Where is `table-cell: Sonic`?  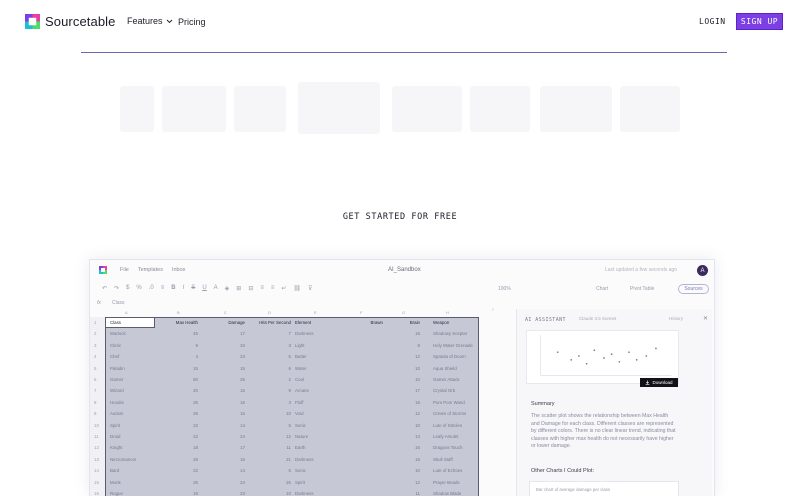
table-cell: Sonic is located at coordinates (300, 425).